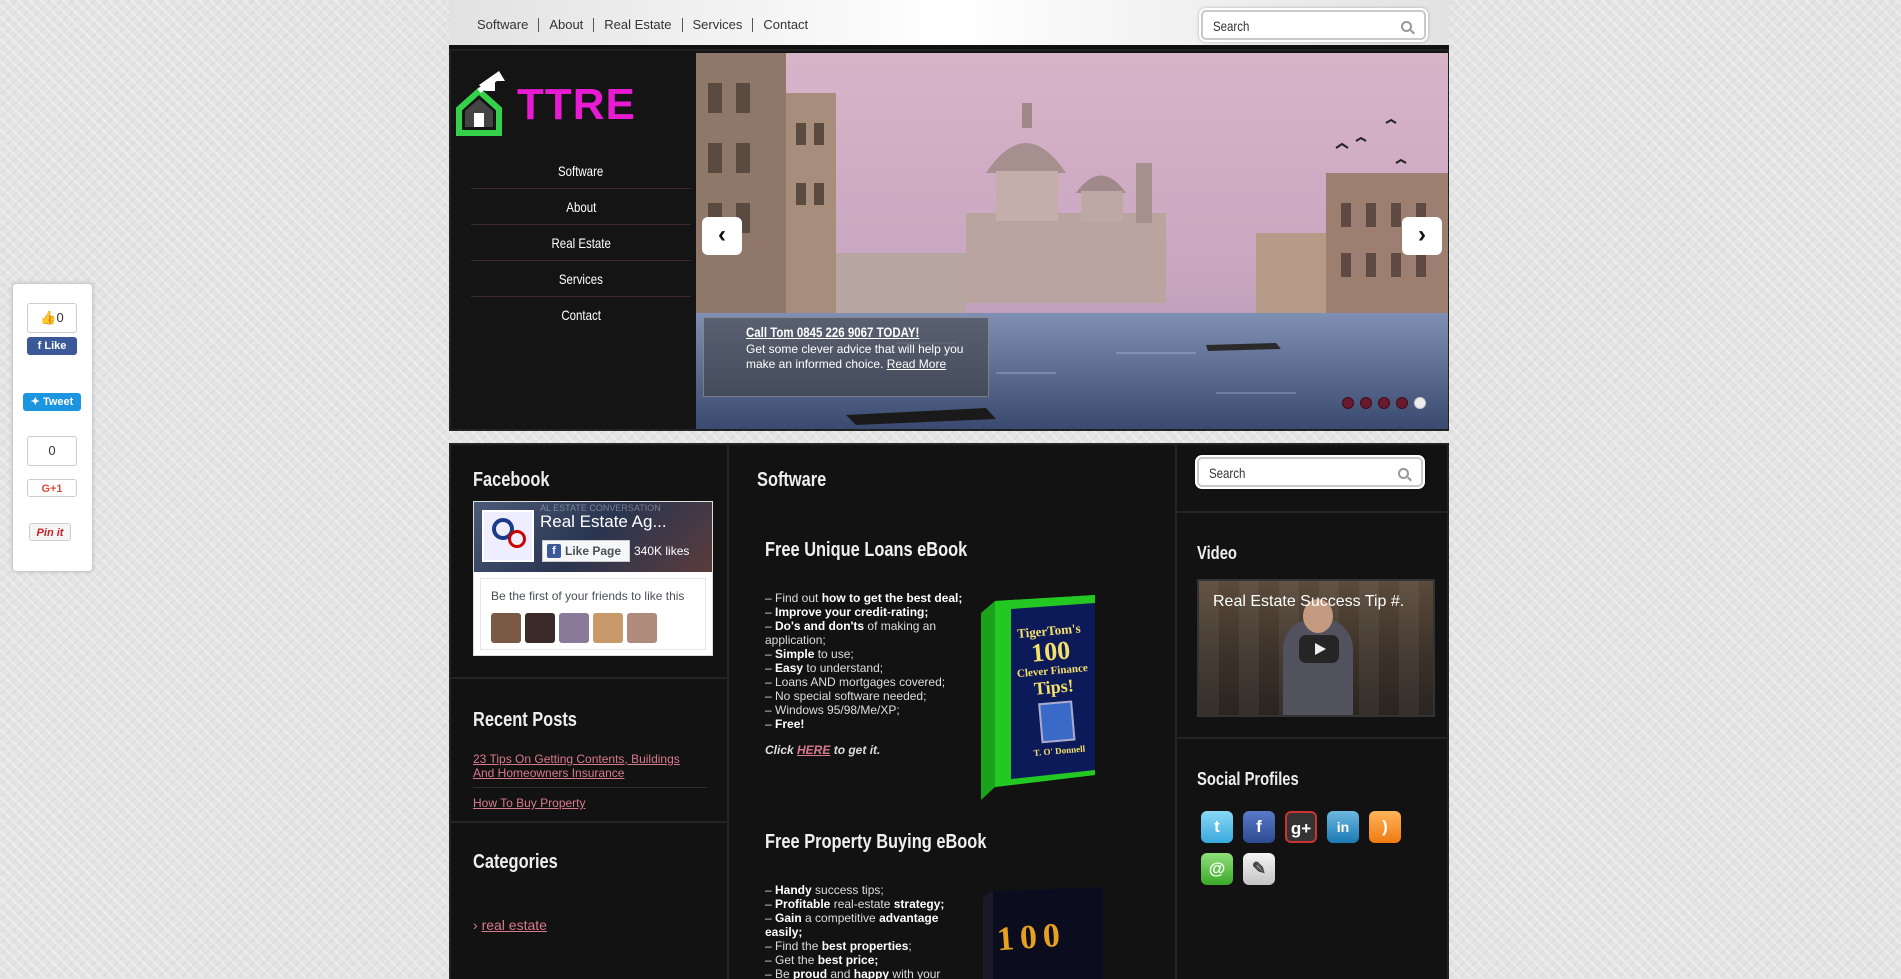  Describe the element at coordinates (58, 402) in the screenshot. I see `tweet-label: Tweet` at that location.